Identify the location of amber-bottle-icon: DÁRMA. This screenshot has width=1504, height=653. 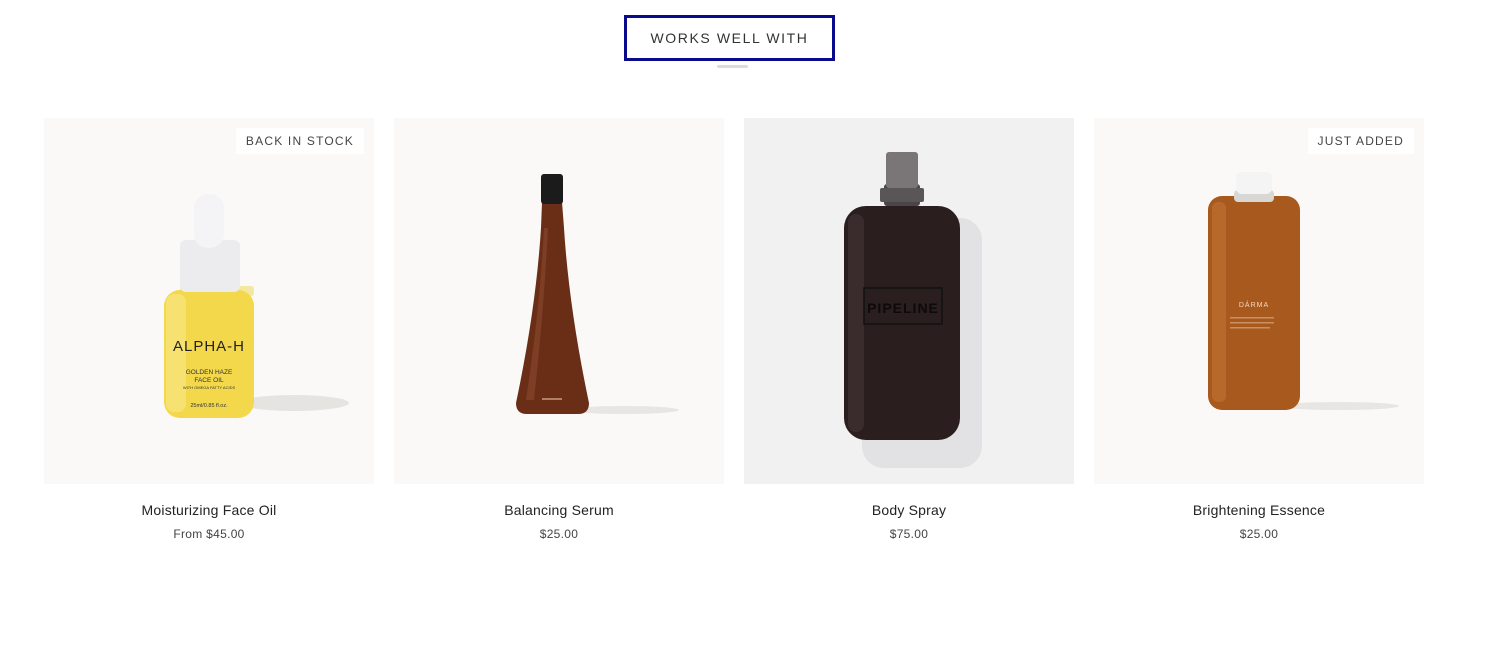
(1259, 301).